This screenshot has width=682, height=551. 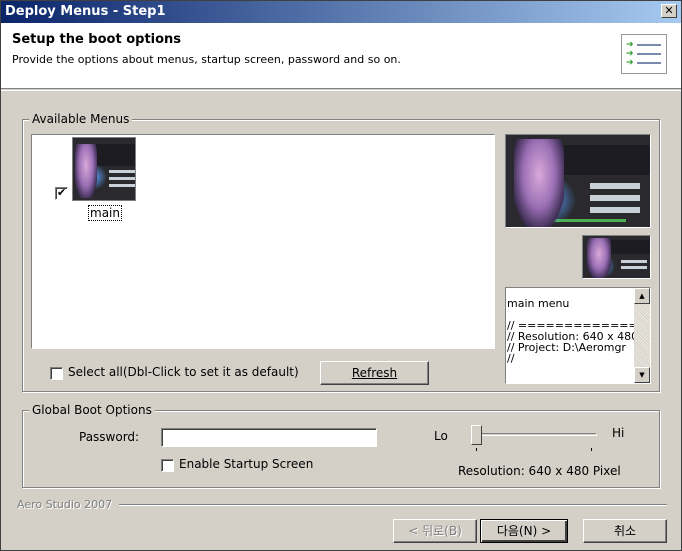 I want to click on select-all-checkbox, so click(x=56, y=373).